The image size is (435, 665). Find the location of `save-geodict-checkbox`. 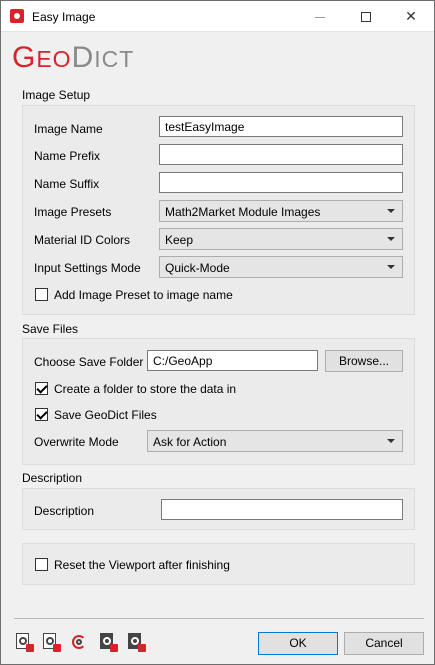

save-geodict-checkbox is located at coordinates (41, 414).